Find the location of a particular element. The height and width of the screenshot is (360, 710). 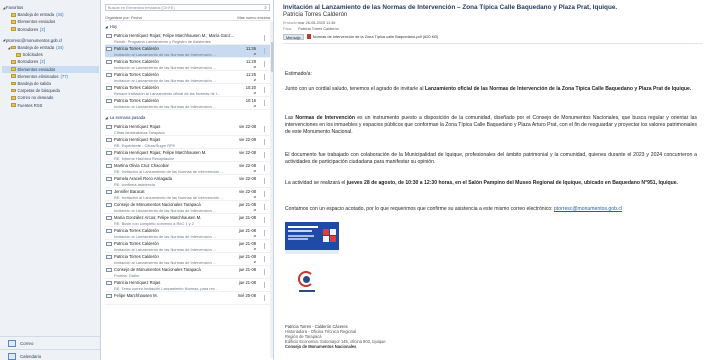

group-label: La semana pasada is located at coordinates (127, 117).